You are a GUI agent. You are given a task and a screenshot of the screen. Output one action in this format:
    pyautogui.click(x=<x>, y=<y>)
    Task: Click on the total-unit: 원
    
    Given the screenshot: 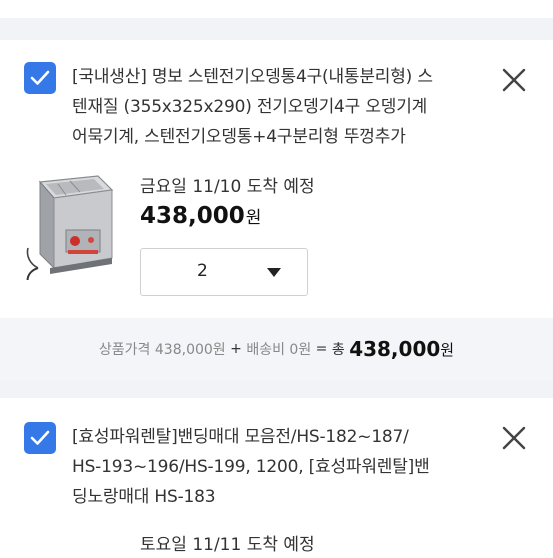 What is the action you would take?
    pyautogui.click(x=447, y=349)
    